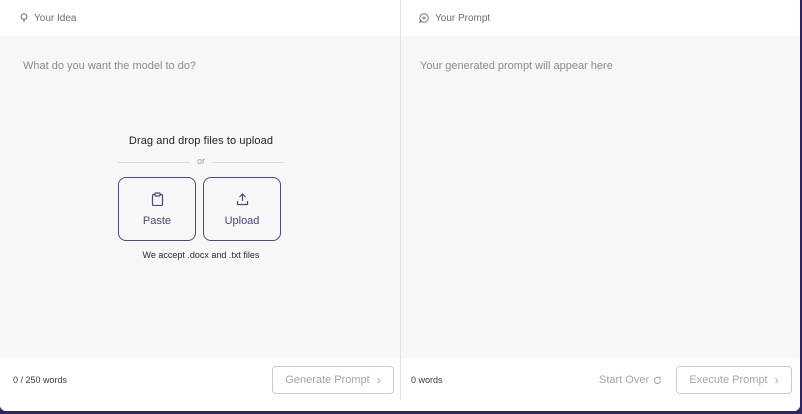 Image resolution: width=802 pixels, height=414 pixels. I want to click on dropzone-buttons: Paste Upload, so click(201, 210).